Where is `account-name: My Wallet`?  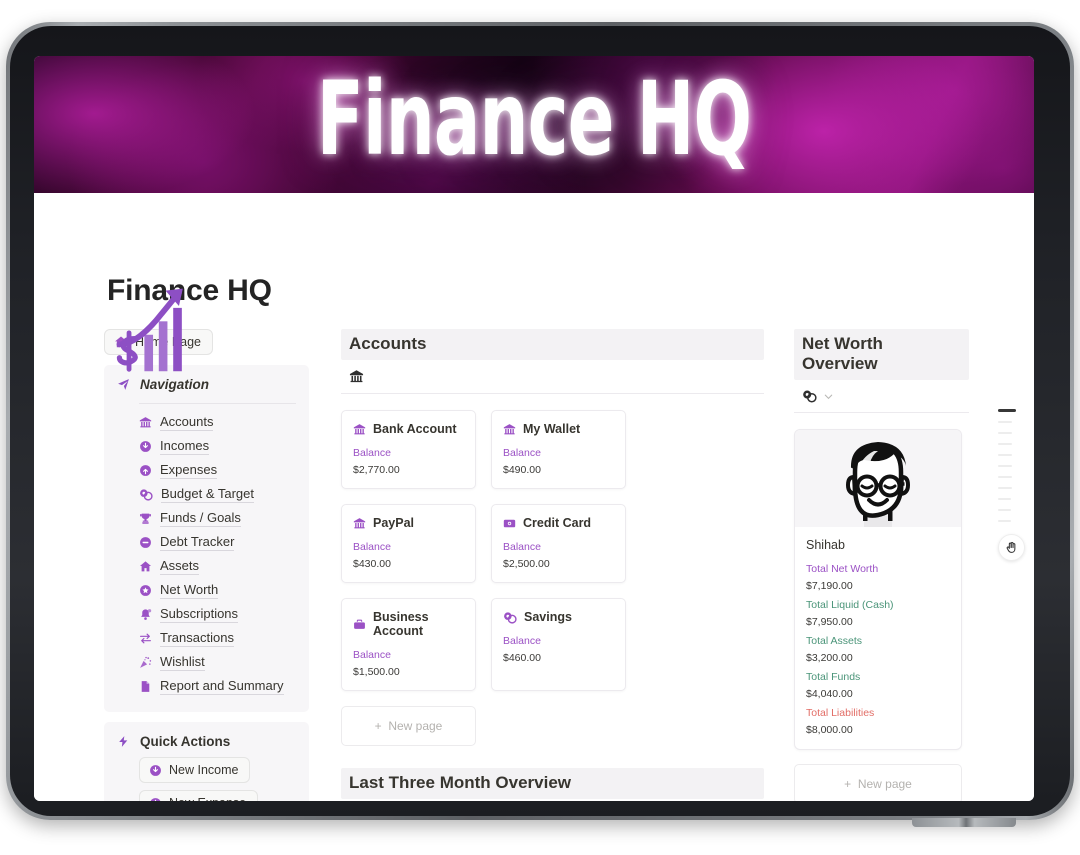 account-name: My Wallet is located at coordinates (552, 429).